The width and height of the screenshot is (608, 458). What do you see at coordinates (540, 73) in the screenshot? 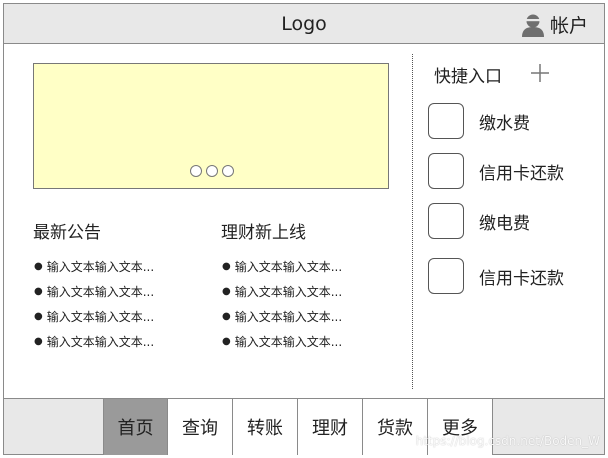
I see `plus-icon` at bounding box center [540, 73].